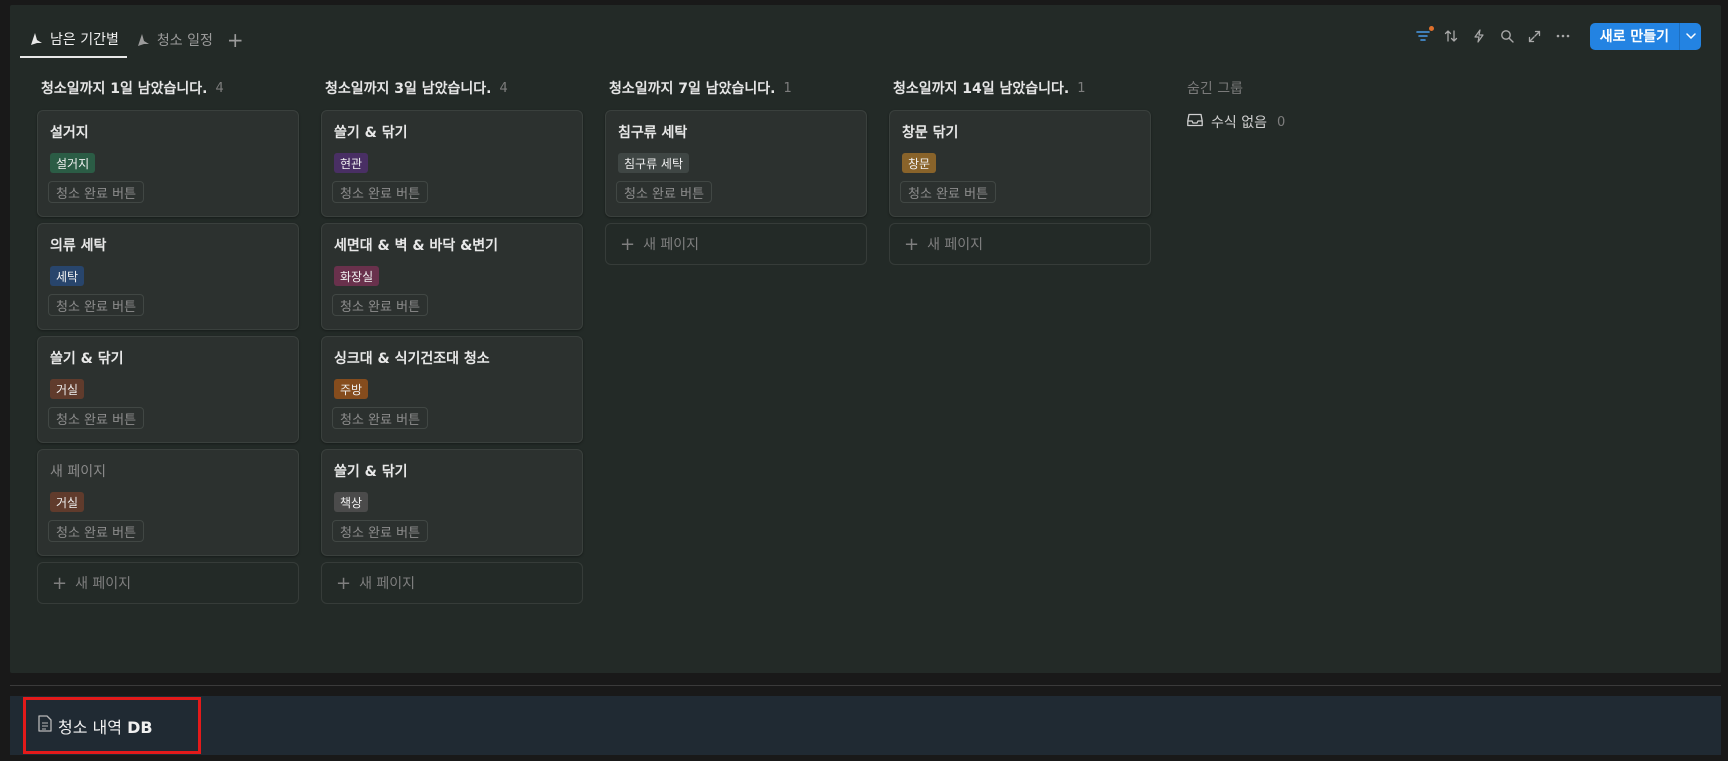 This screenshot has width=1728, height=761. I want to click on column-title: 청소일까지 1일 남았습니다., so click(124, 89).